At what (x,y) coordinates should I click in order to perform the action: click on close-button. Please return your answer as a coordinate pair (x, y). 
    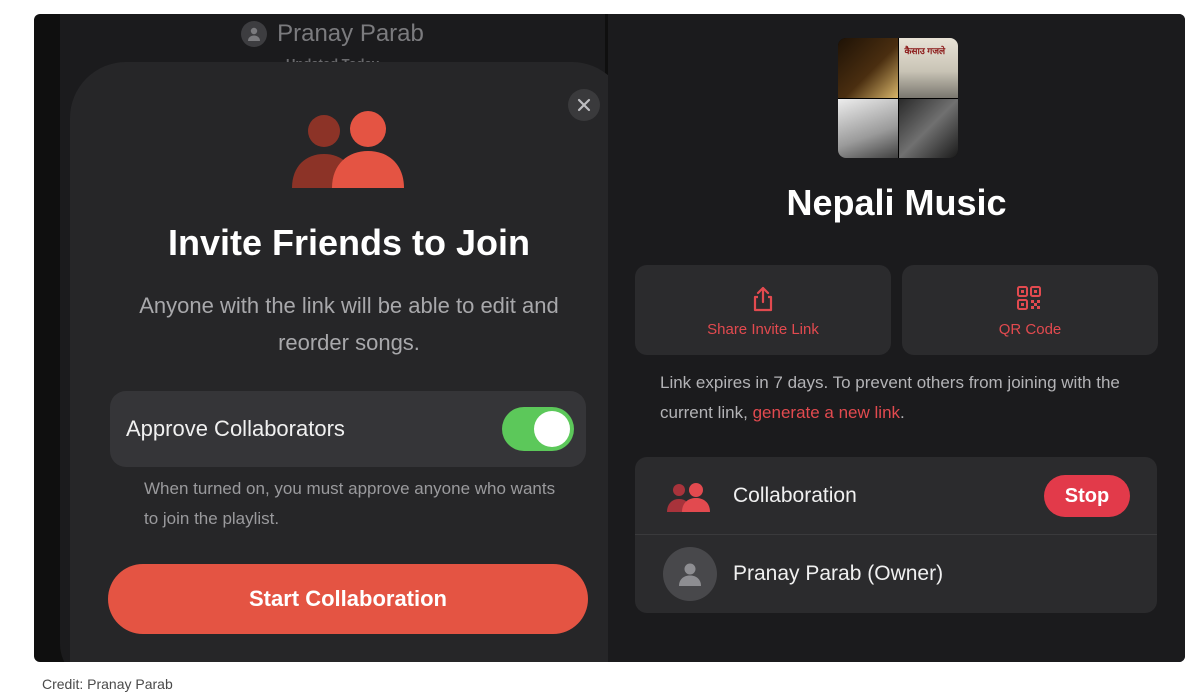
    Looking at the image, I should click on (584, 105).